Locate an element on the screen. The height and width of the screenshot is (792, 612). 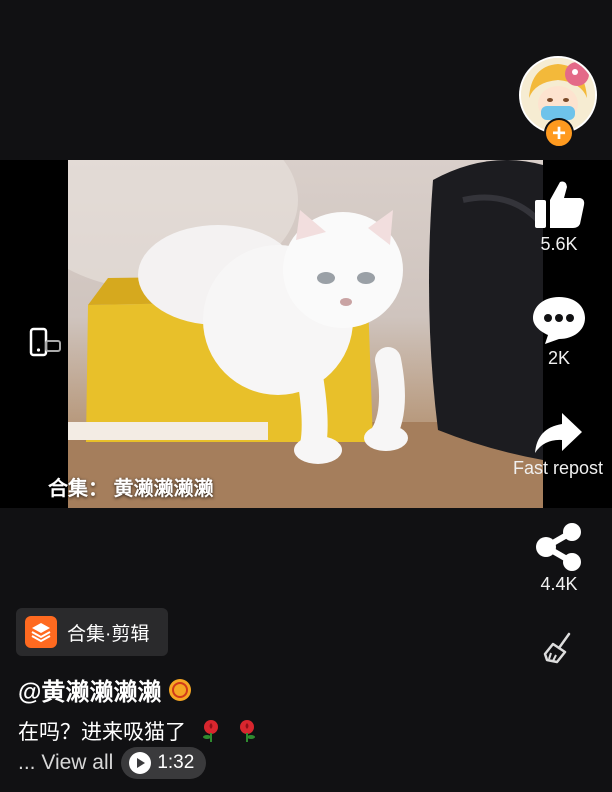
collection-label: 合集·剪辑 is located at coordinates (108, 634).